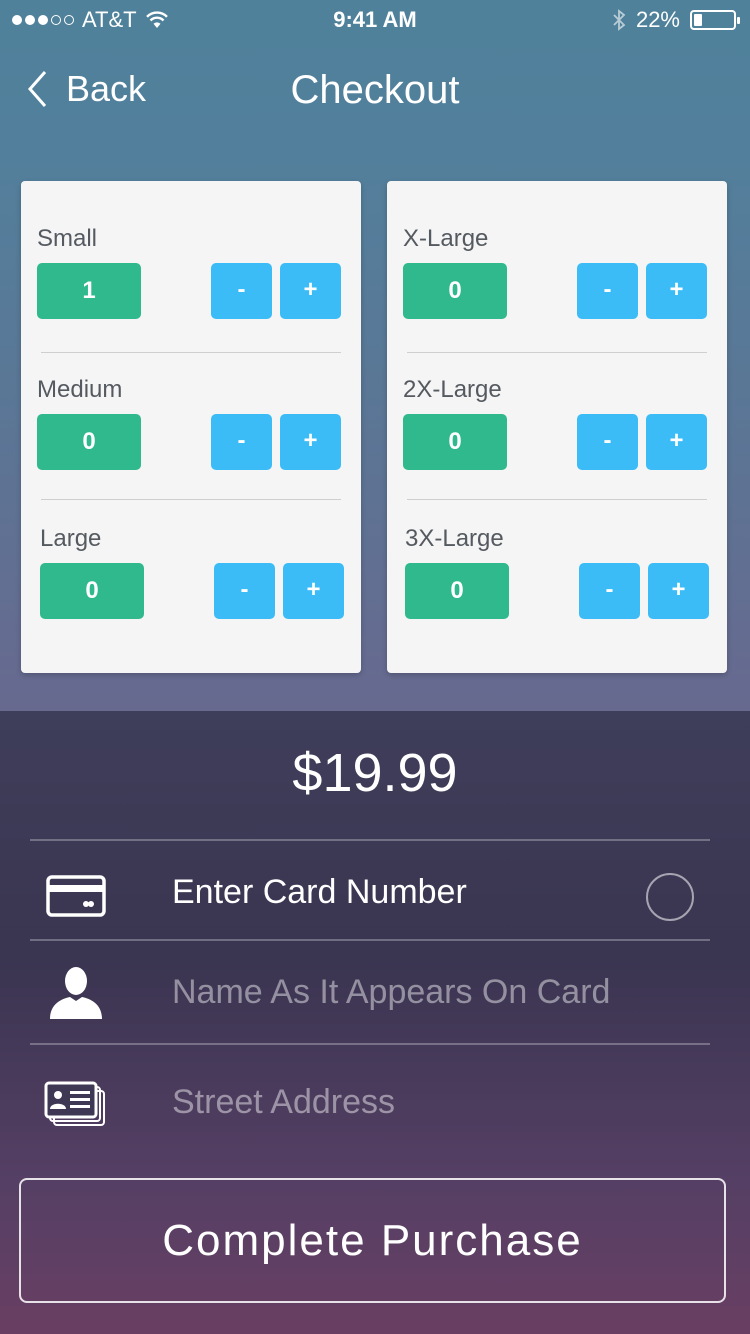  What do you see at coordinates (76, 993) in the screenshot?
I see `person-icon` at bounding box center [76, 993].